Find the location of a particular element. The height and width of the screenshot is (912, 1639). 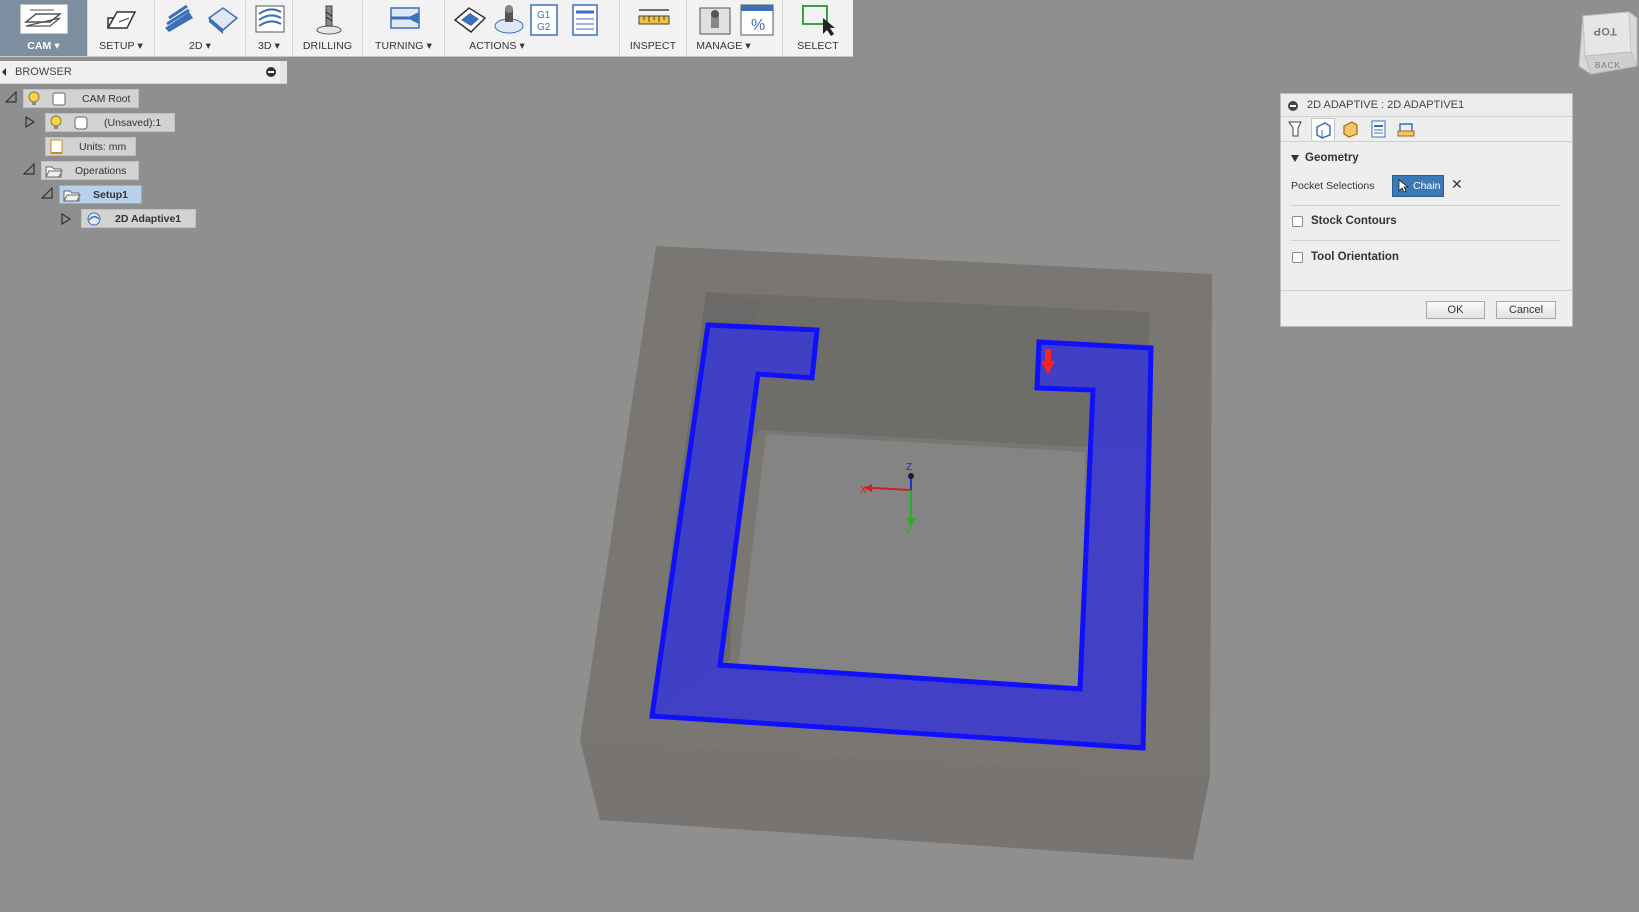

cam-workspace-icon is located at coordinates (44, 19).